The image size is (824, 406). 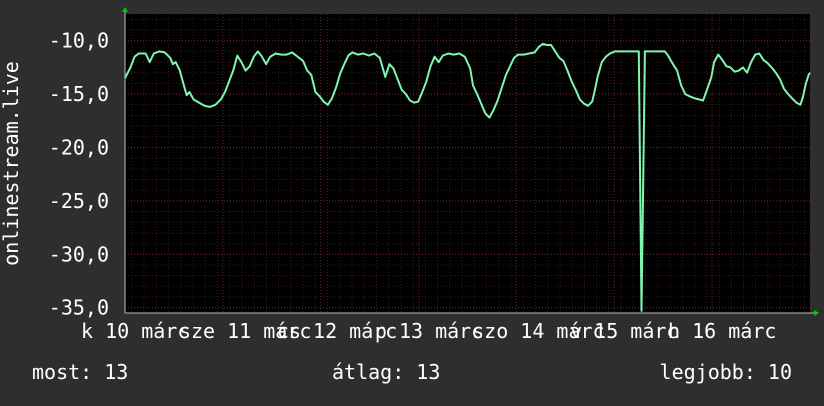 I want to click on stat-best: legjobb: 10, so click(x=725, y=372).